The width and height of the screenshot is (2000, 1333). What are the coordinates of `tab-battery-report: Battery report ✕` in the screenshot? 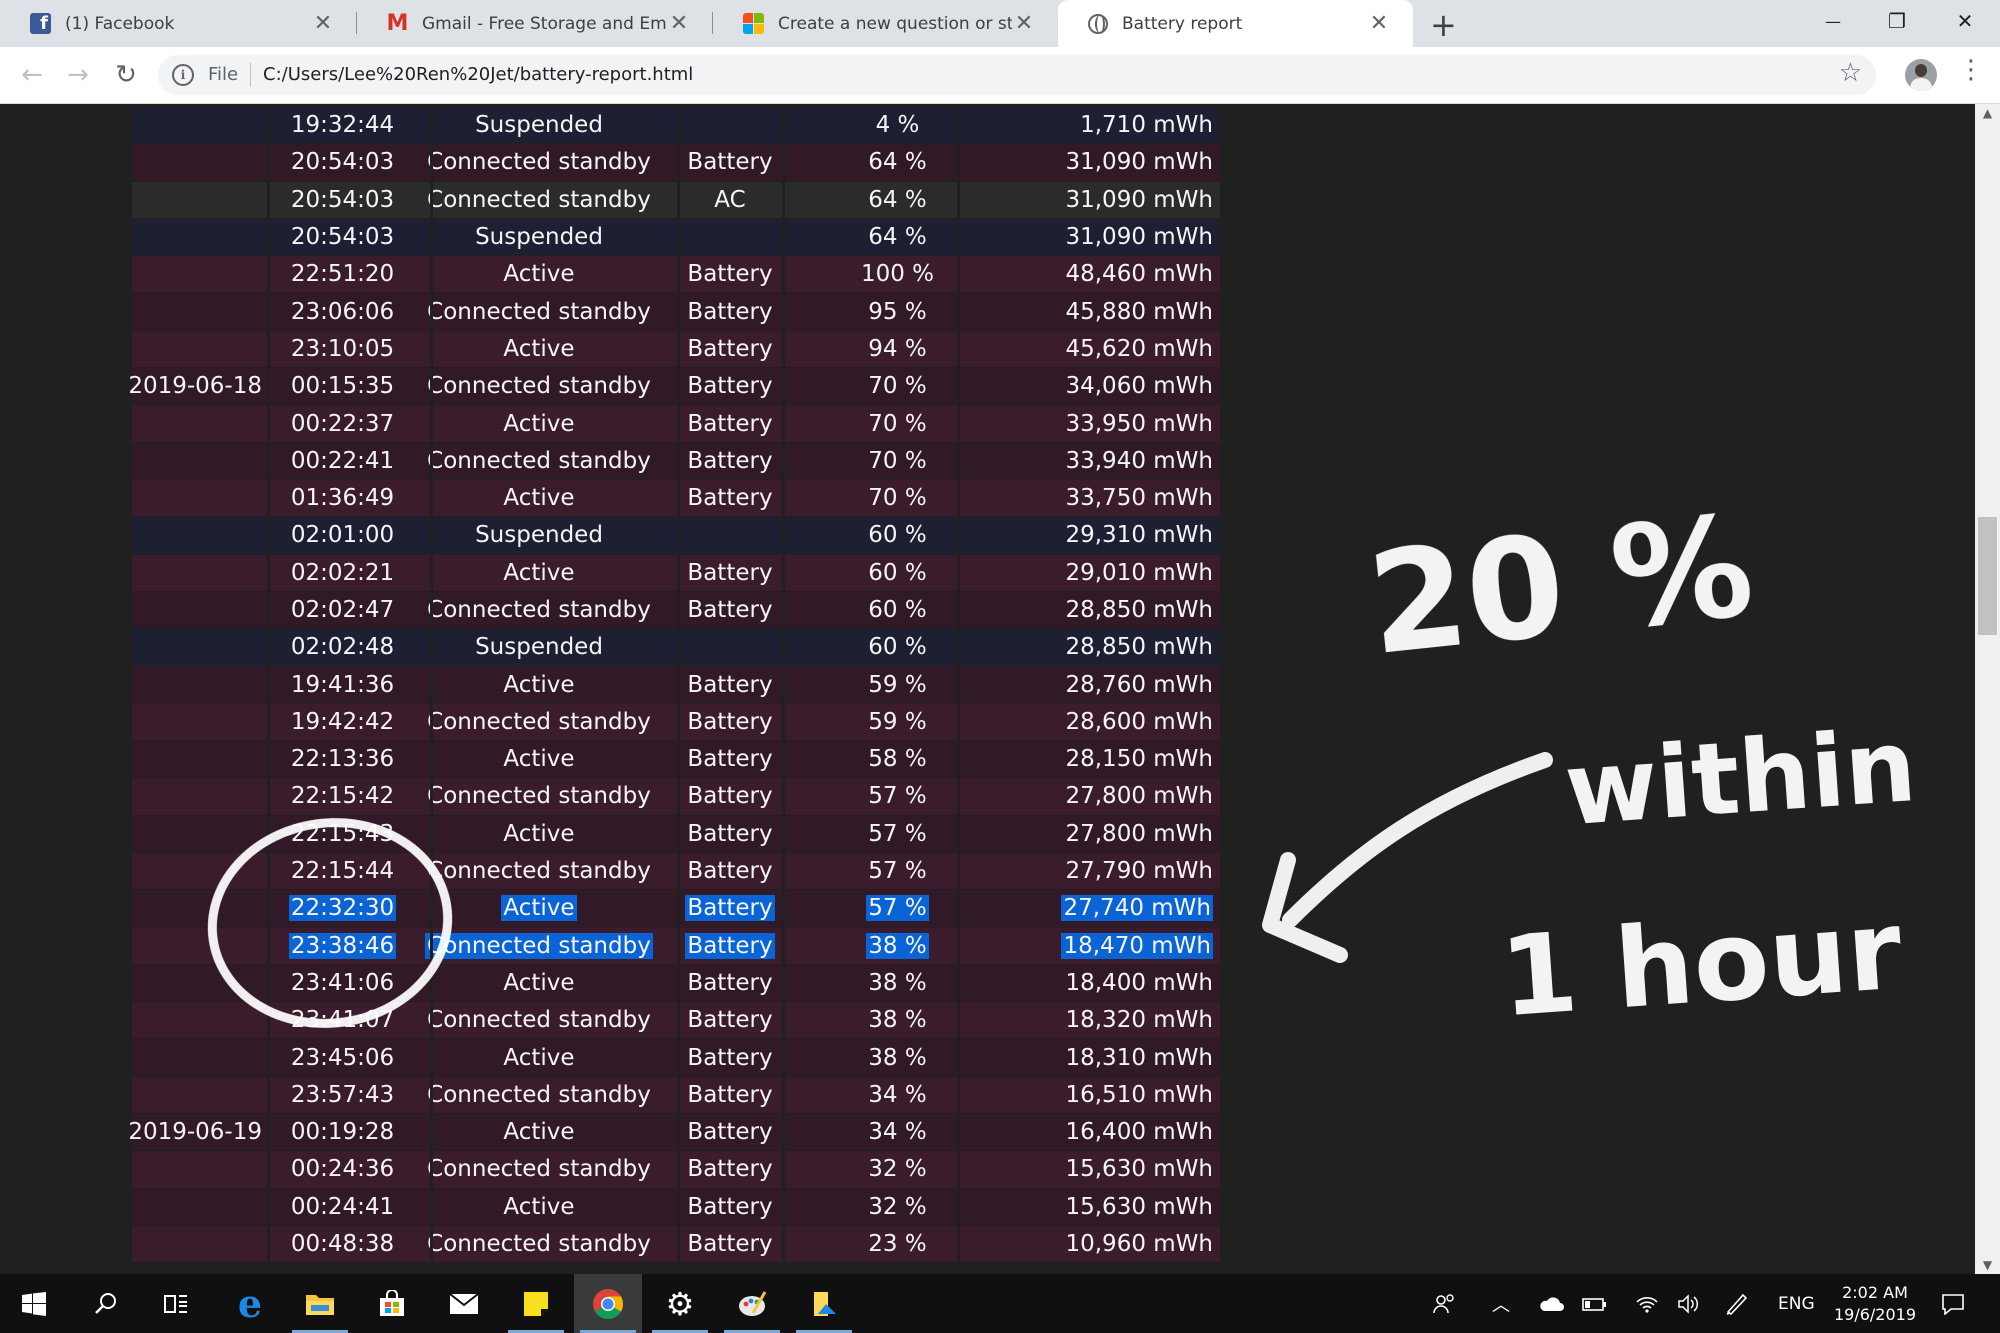 It's located at (1235, 23).